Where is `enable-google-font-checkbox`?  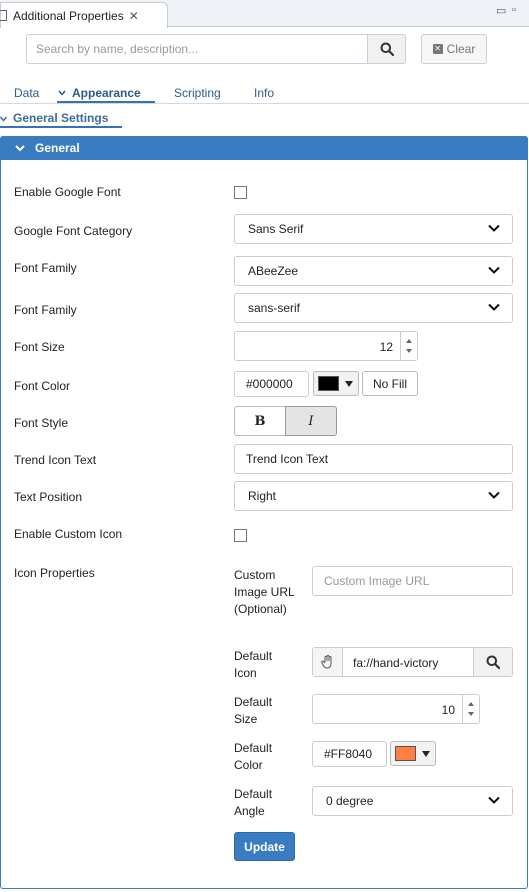
enable-google-font-checkbox is located at coordinates (240, 192).